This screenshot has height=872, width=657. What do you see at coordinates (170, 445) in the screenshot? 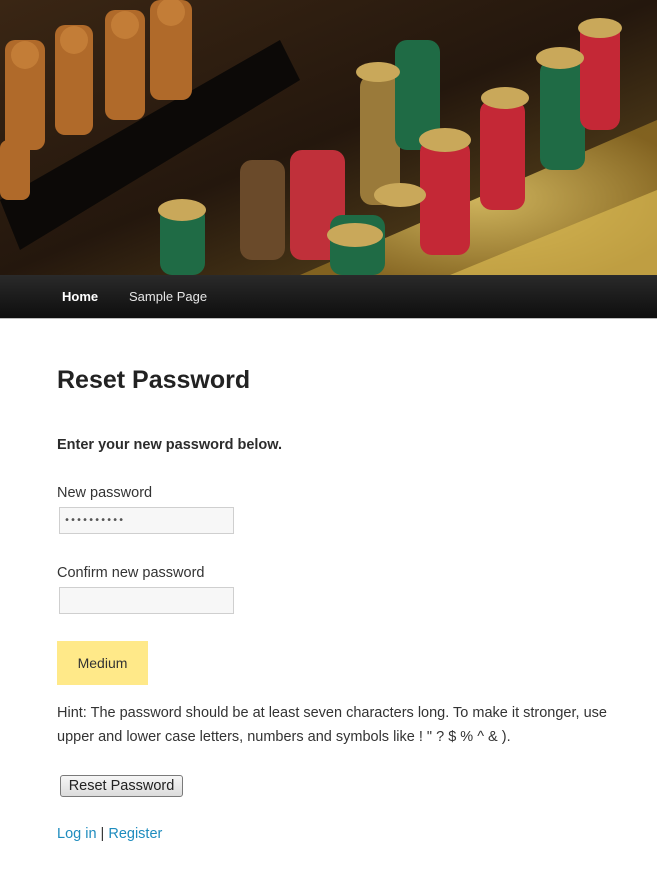
I see `intro-text: Enter your new password below.` at bounding box center [170, 445].